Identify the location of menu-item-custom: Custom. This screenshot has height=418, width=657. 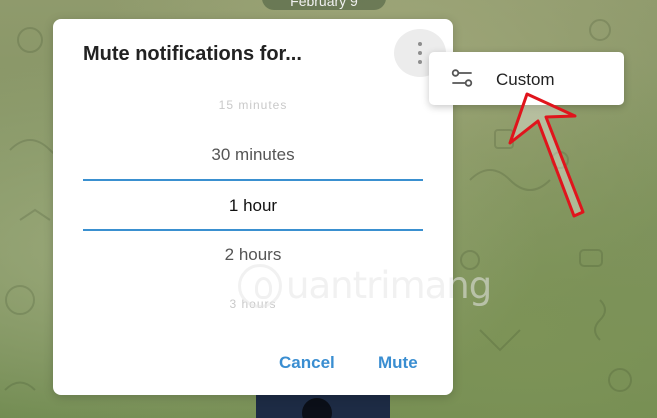
(526, 78).